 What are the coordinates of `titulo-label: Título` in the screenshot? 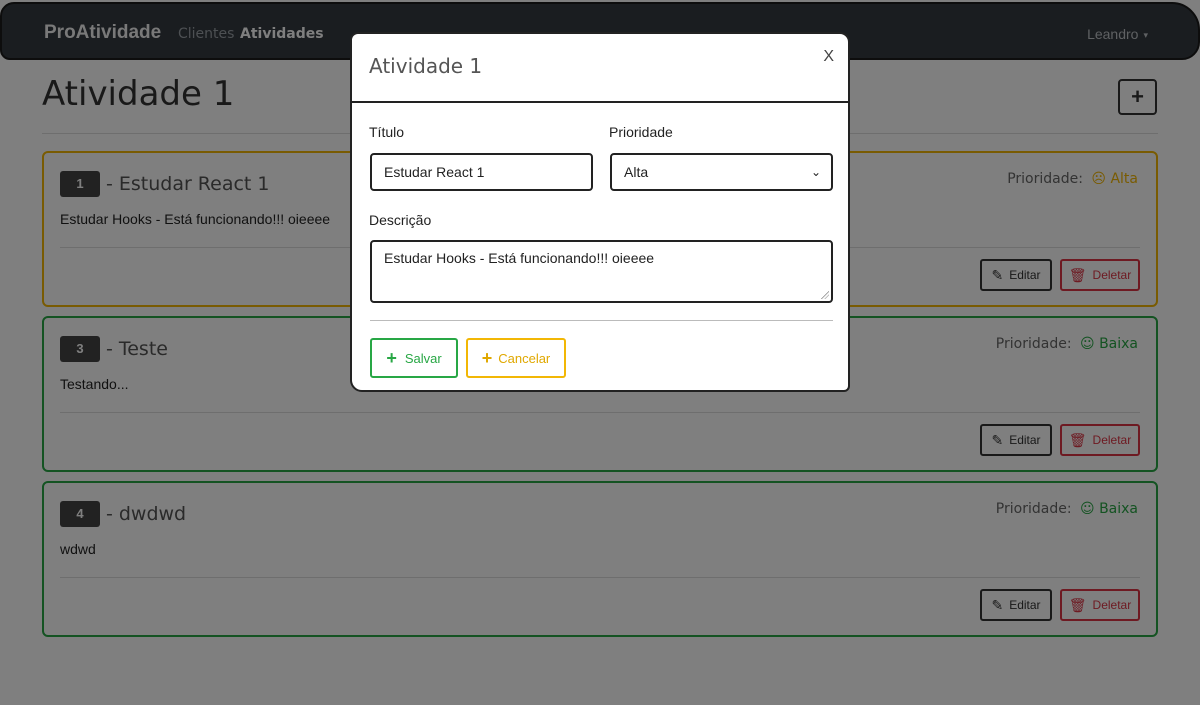 It's located at (387, 132).